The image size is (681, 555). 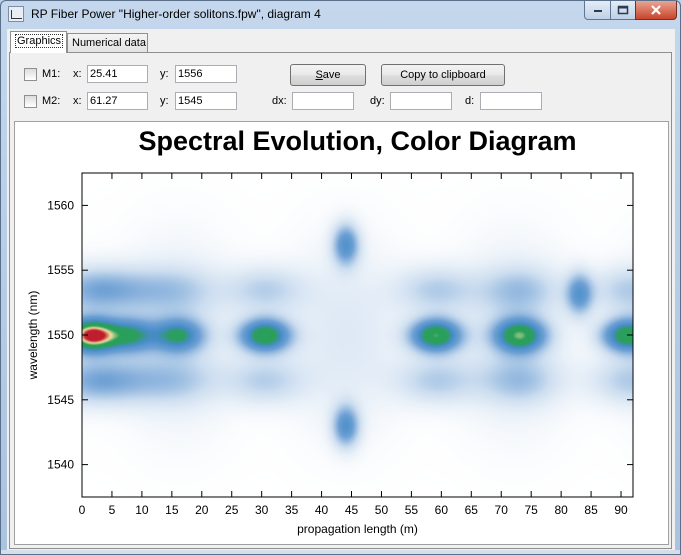 I want to click on minimize-icon, so click(x=597, y=11).